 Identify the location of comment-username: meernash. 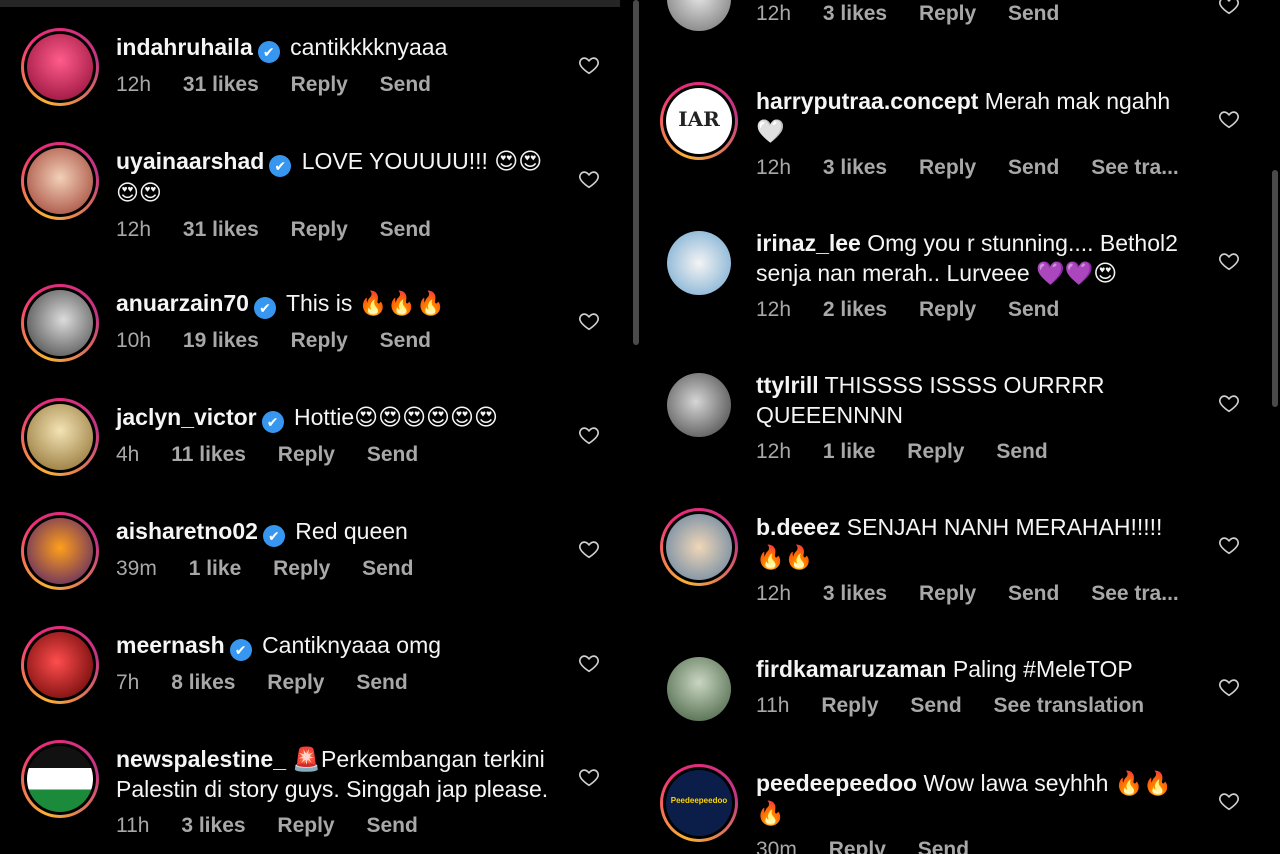
(170, 645).